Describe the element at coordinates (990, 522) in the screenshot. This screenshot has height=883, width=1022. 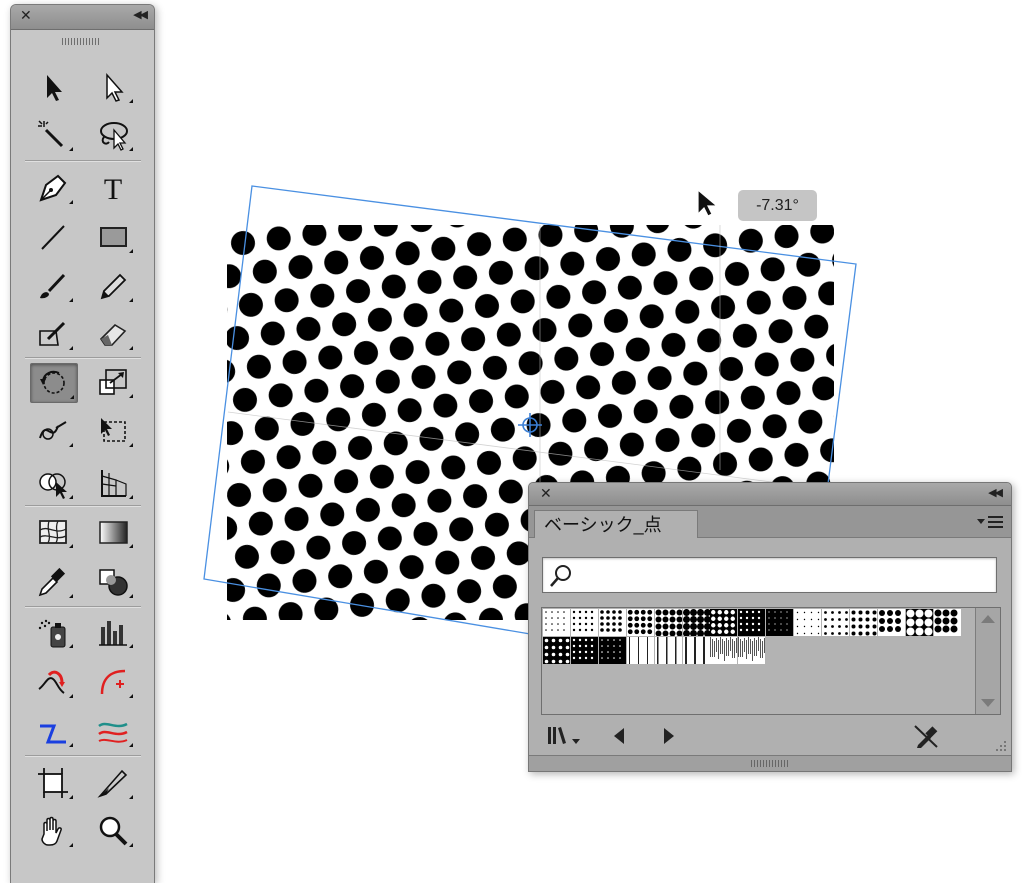
I see `panel-menu-icon` at that location.